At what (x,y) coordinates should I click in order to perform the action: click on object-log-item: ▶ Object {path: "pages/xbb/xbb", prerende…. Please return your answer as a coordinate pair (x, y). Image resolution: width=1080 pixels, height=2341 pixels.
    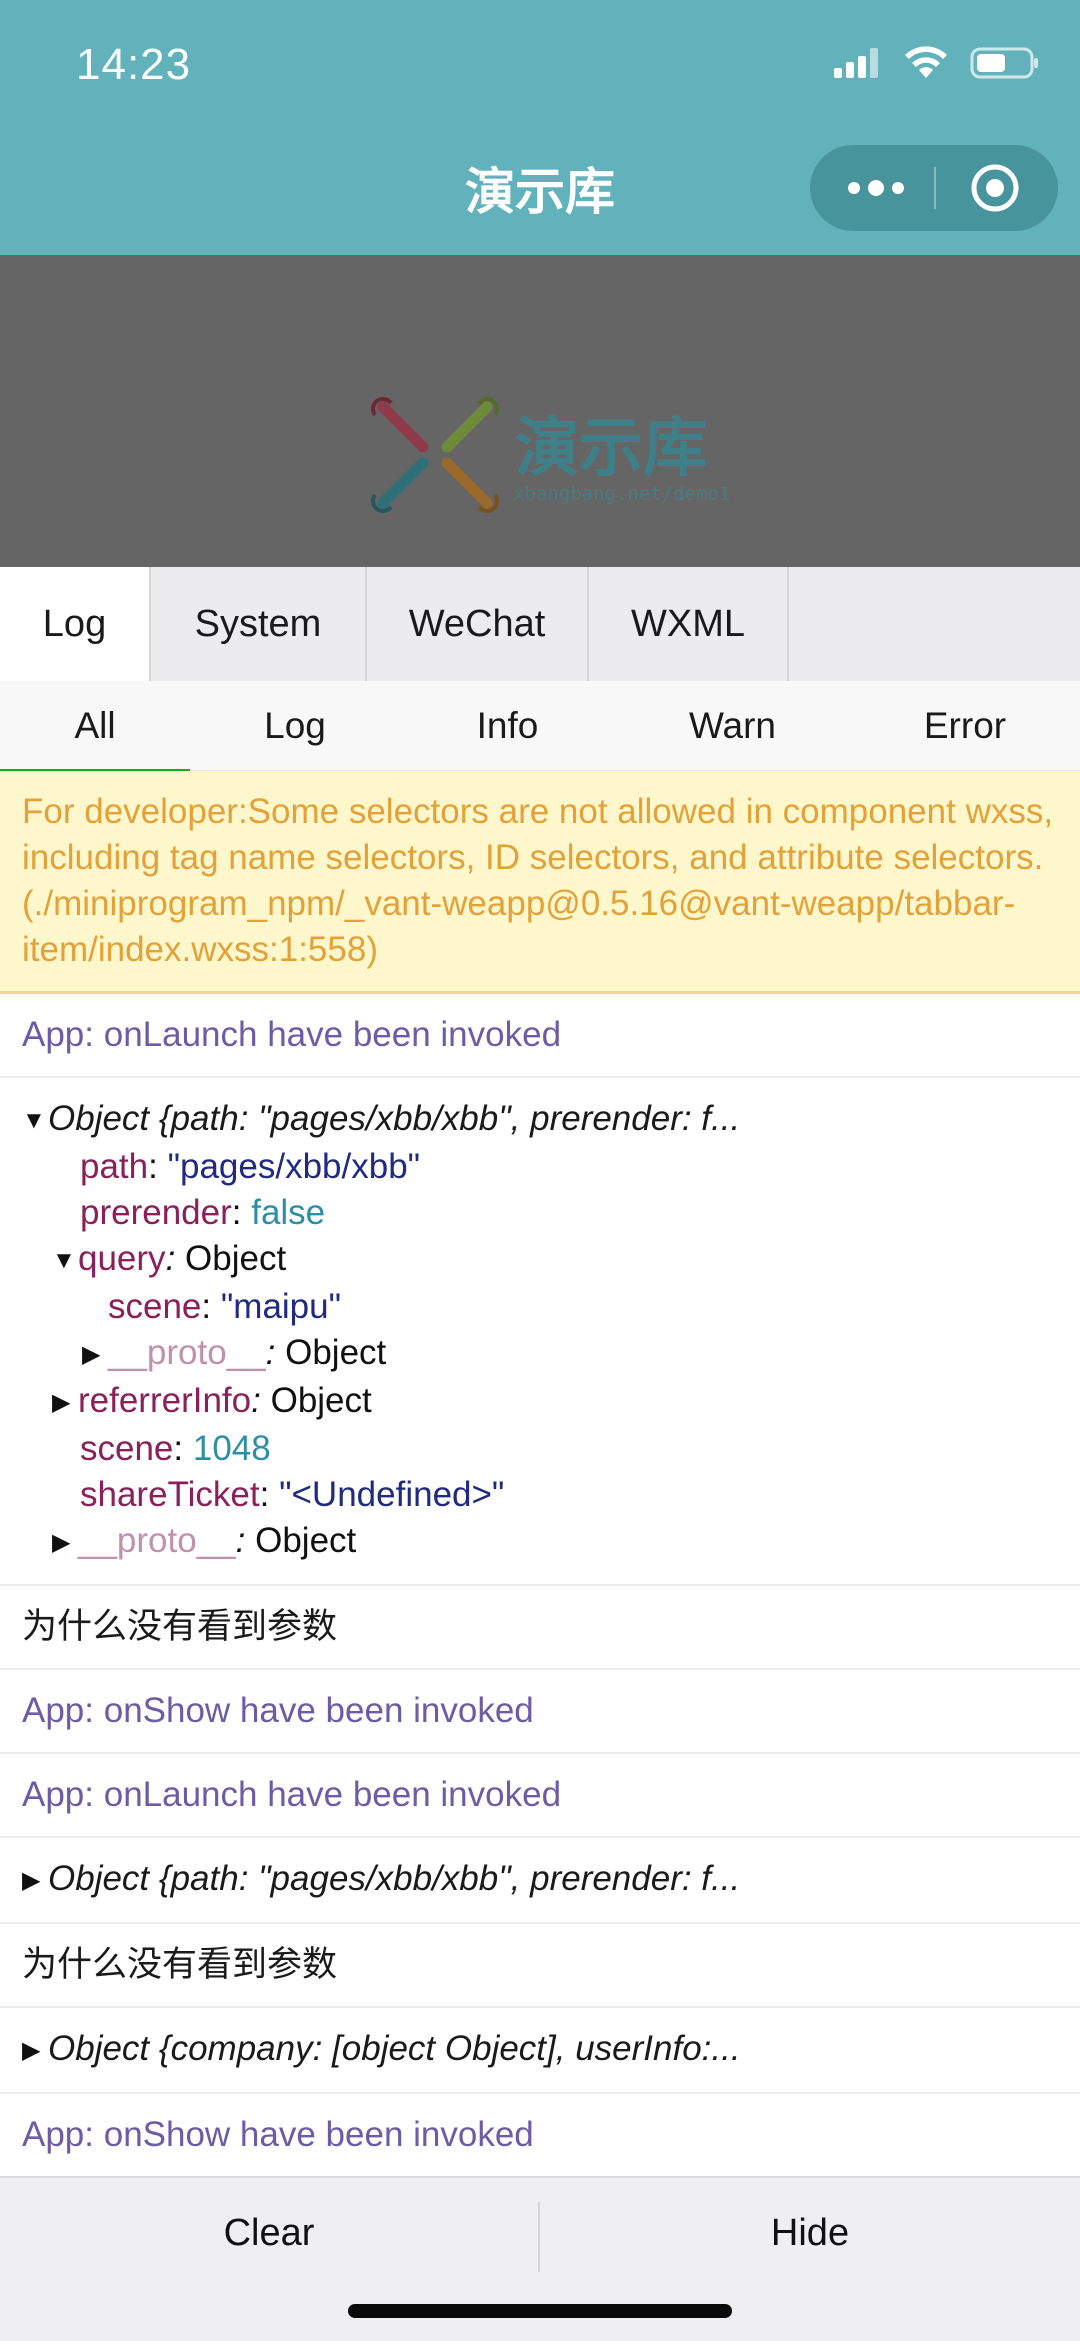
    Looking at the image, I should click on (540, 1881).